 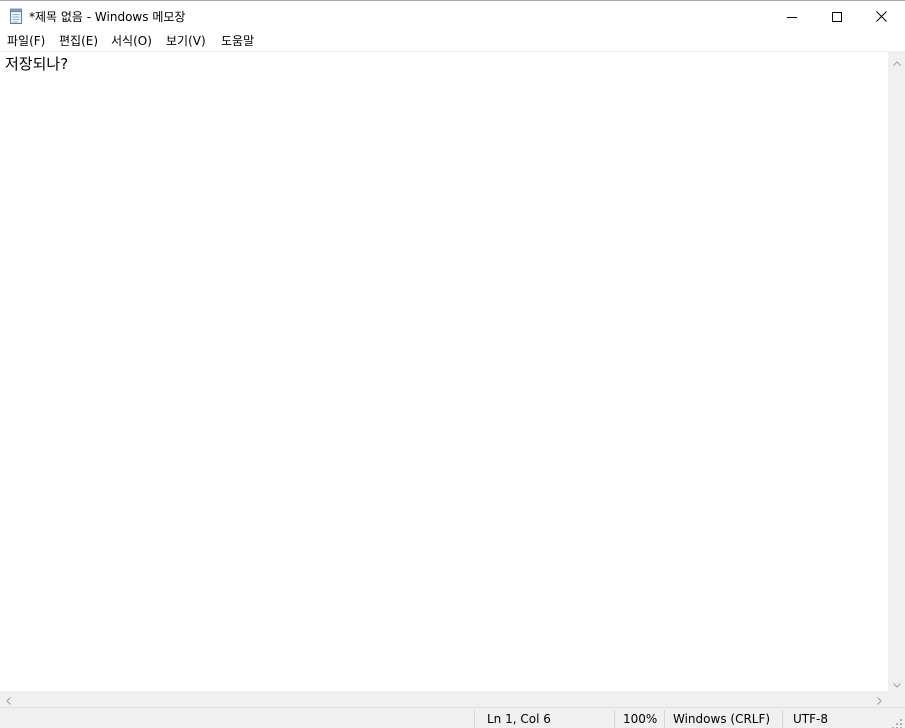 I want to click on scroll-up-button, so click(x=896, y=60).